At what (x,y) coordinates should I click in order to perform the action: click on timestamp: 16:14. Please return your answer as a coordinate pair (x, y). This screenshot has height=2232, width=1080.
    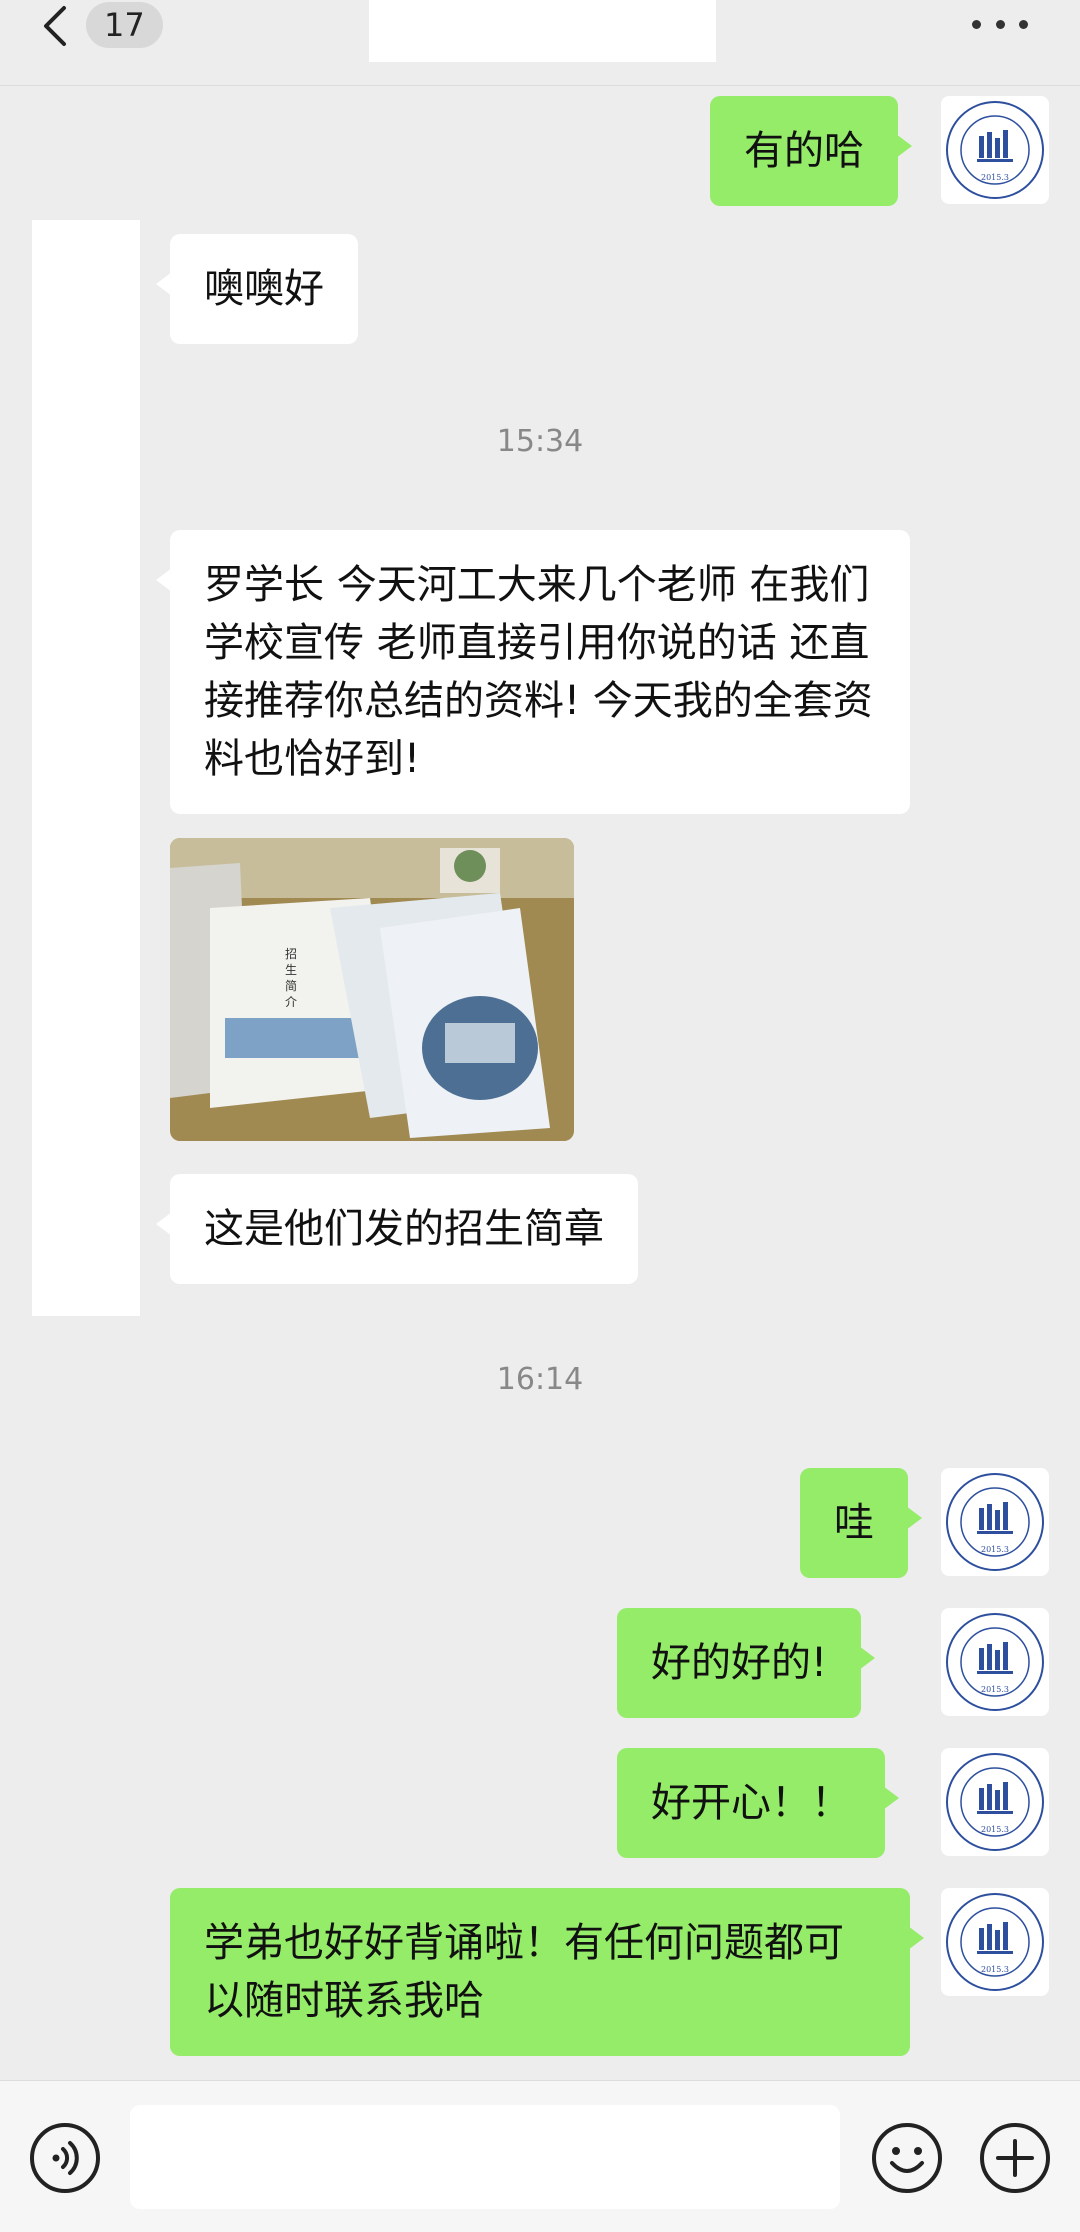
    Looking at the image, I should click on (540, 1379).